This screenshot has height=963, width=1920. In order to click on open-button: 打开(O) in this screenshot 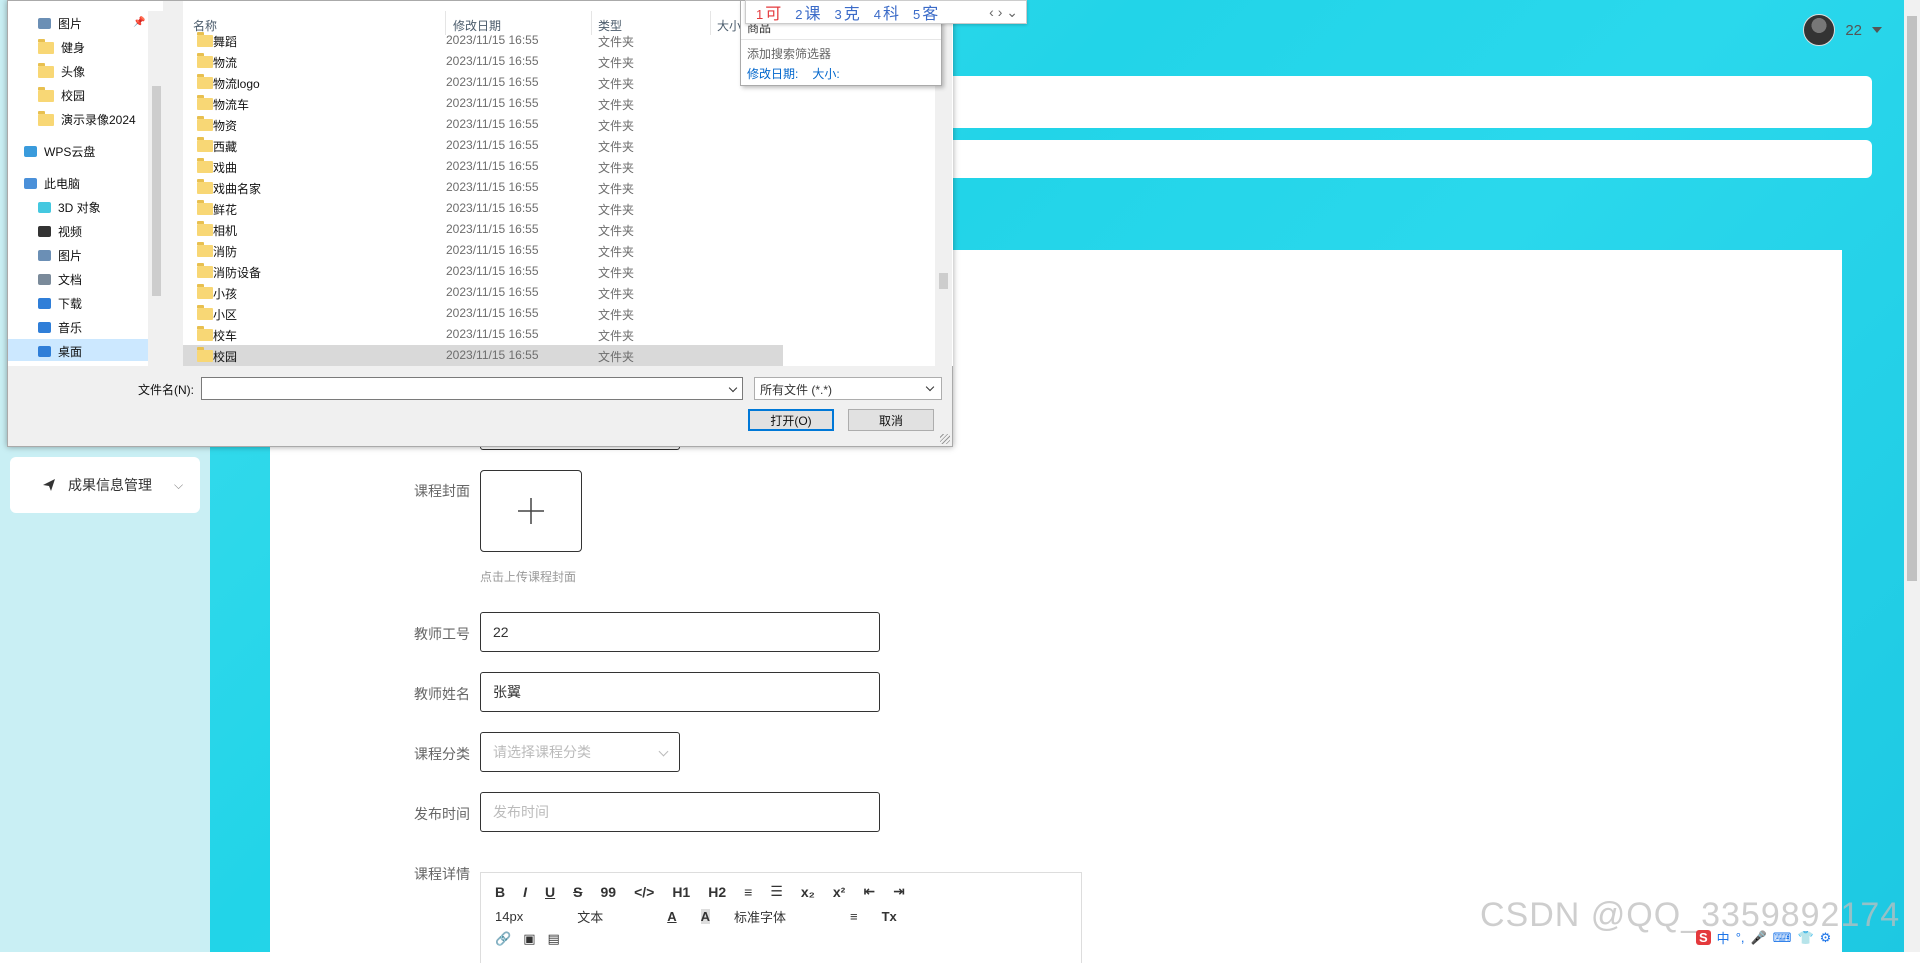, I will do `click(791, 420)`.